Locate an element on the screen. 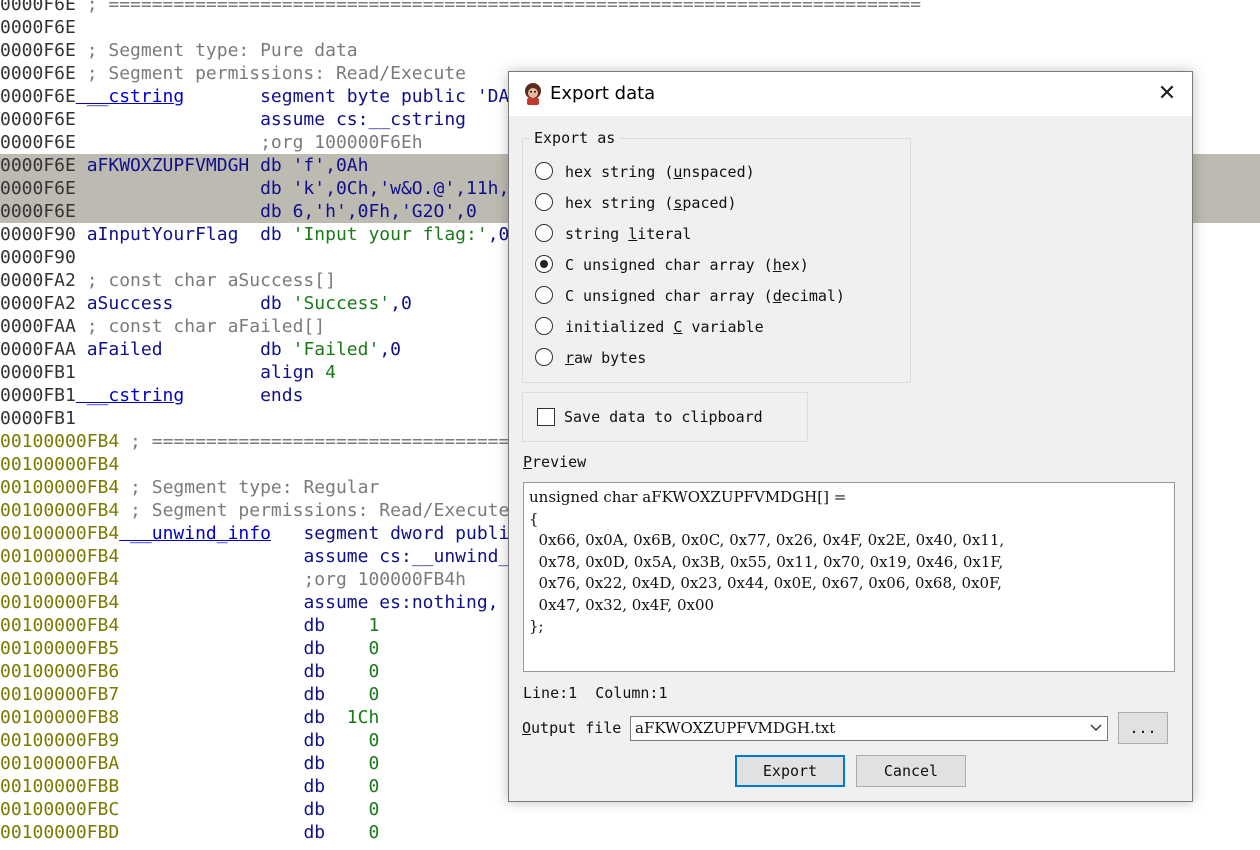 This screenshot has width=1260, height=850. radio-label: string literal is located at coordinates (628, 234).